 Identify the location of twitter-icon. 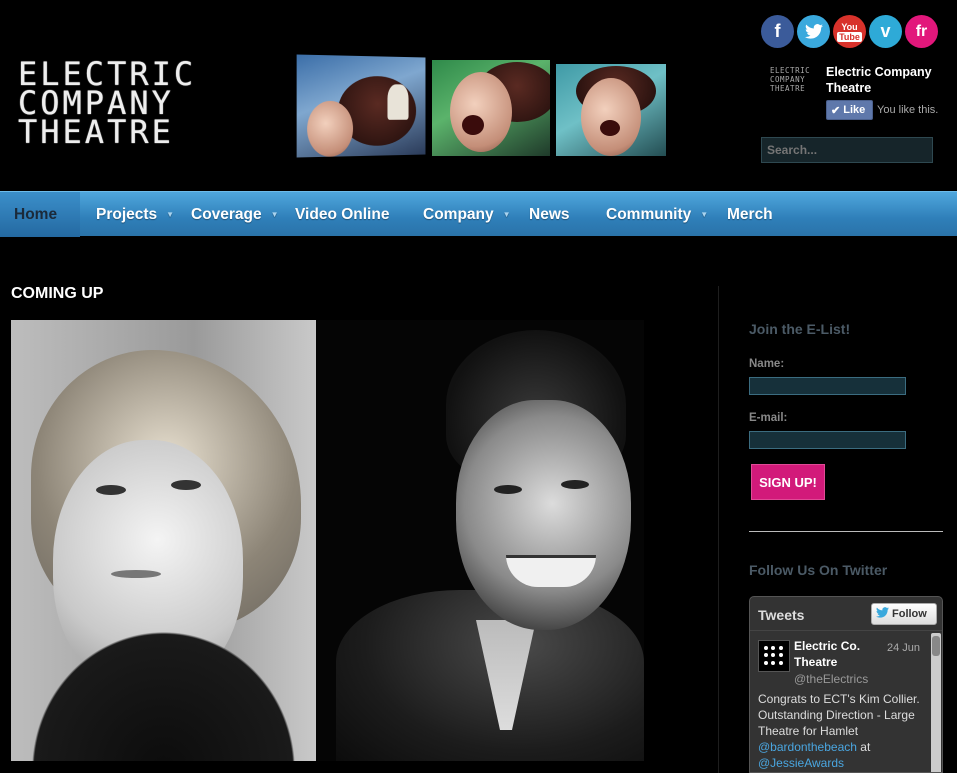
(813, 31).